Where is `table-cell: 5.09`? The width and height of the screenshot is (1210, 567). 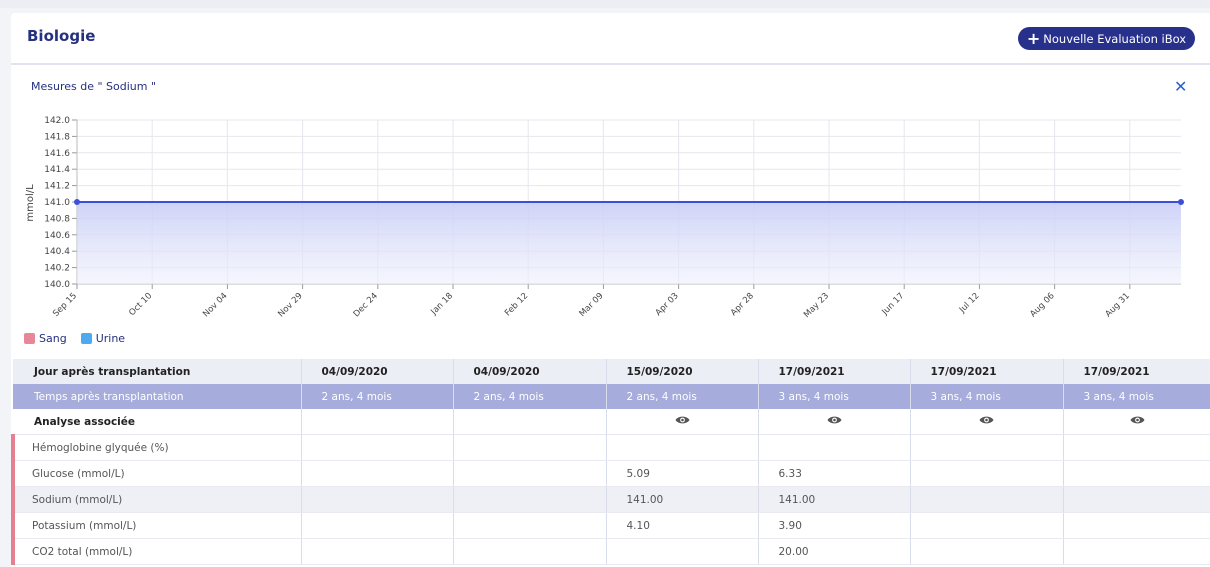 table-cell: 5.09 is located at coordinates (682, 473).